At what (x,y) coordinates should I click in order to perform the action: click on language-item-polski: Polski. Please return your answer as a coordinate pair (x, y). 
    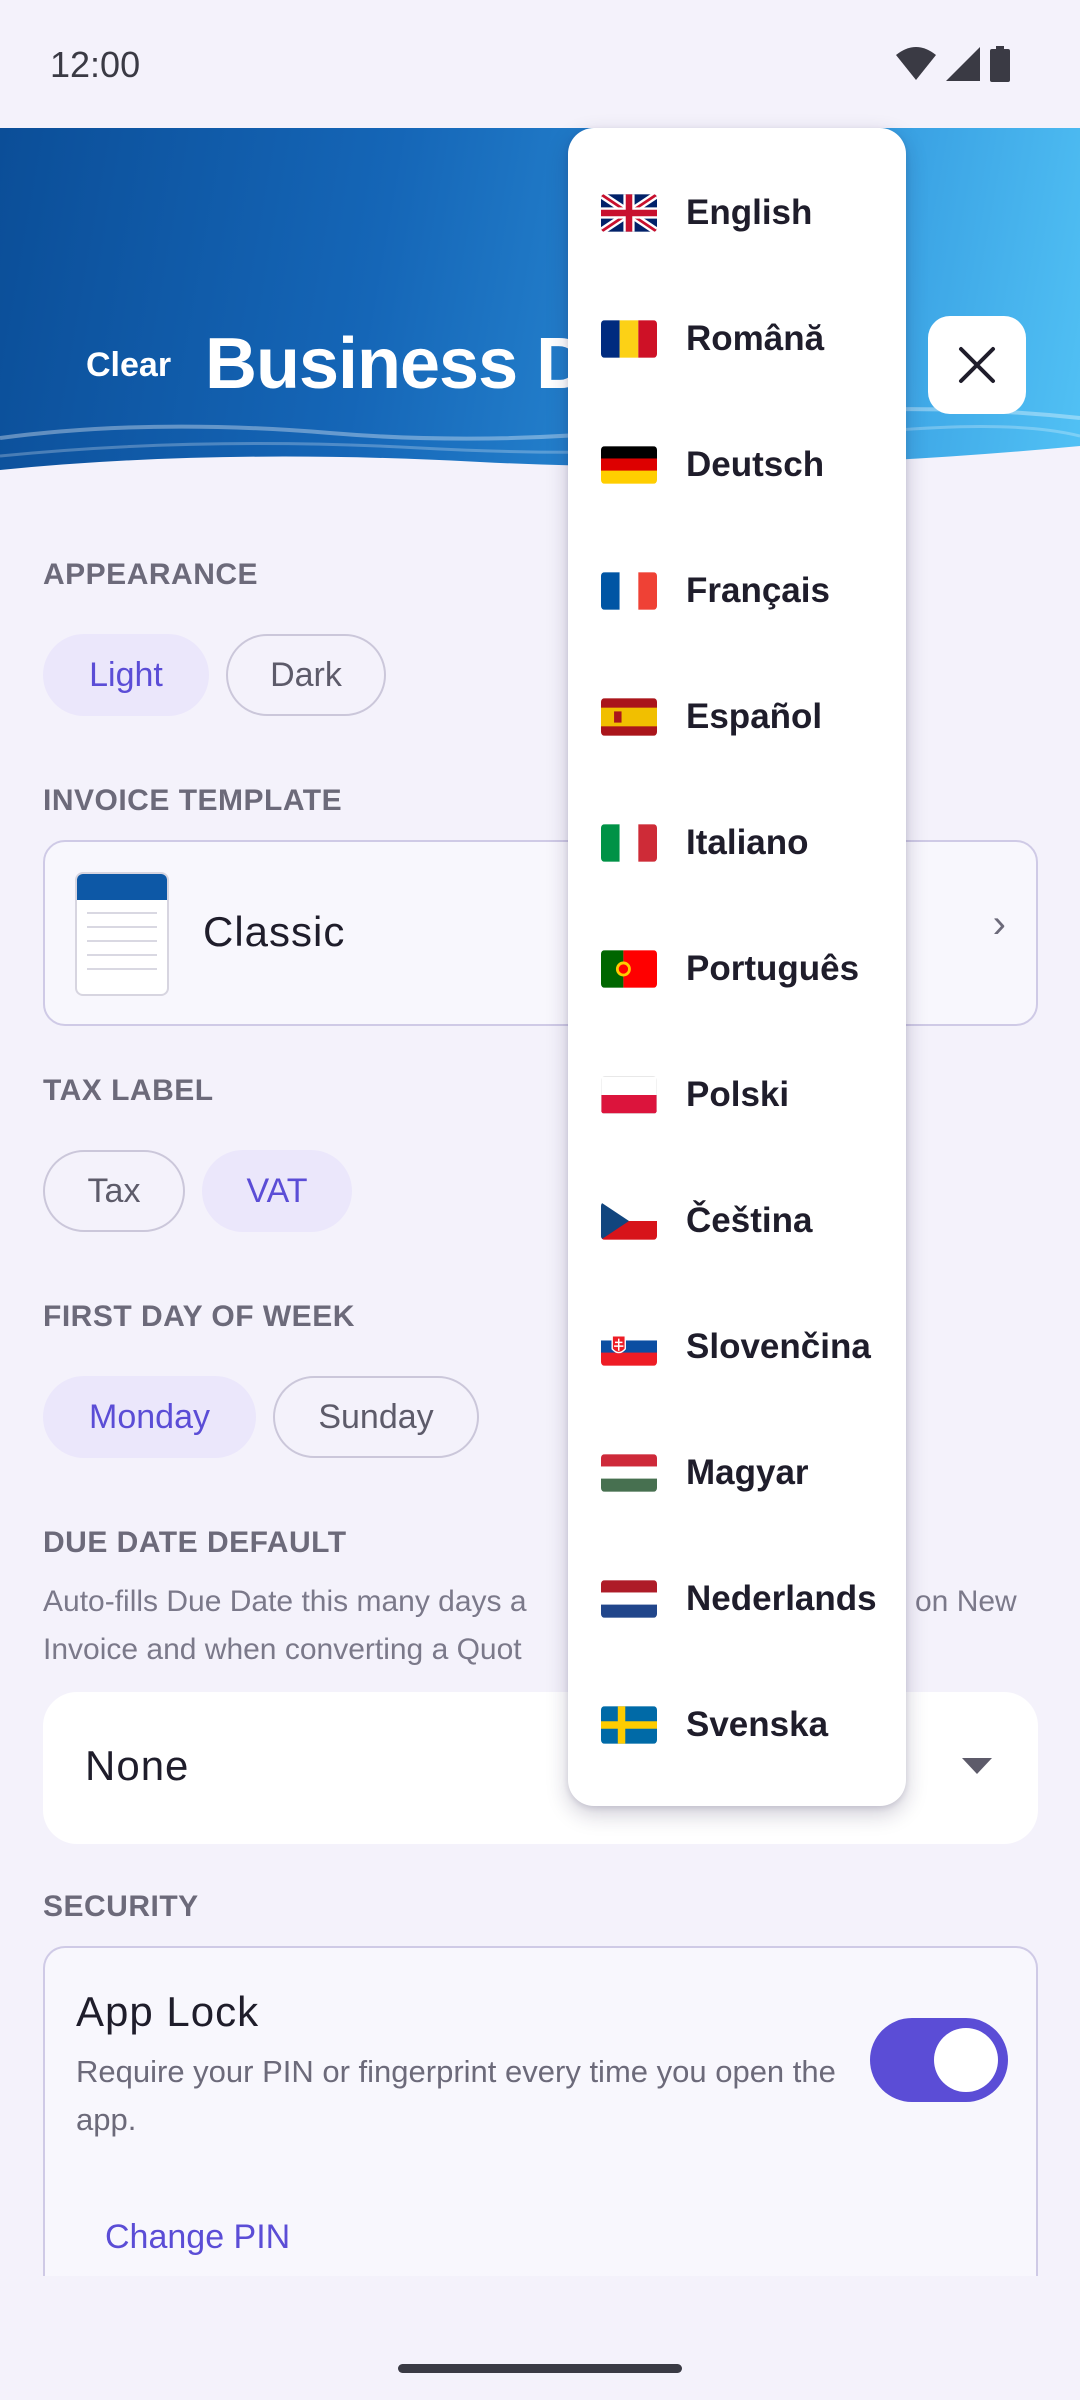
    Looking at the image, I should click on (737, 1095).